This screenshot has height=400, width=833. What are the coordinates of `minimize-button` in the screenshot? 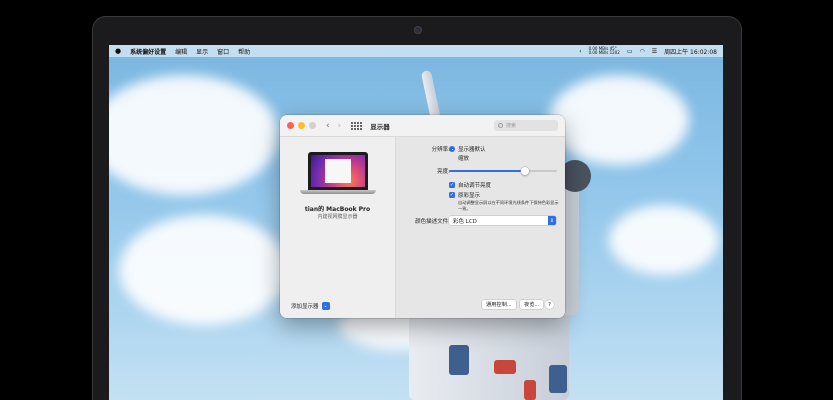 It's located at (301, 125).